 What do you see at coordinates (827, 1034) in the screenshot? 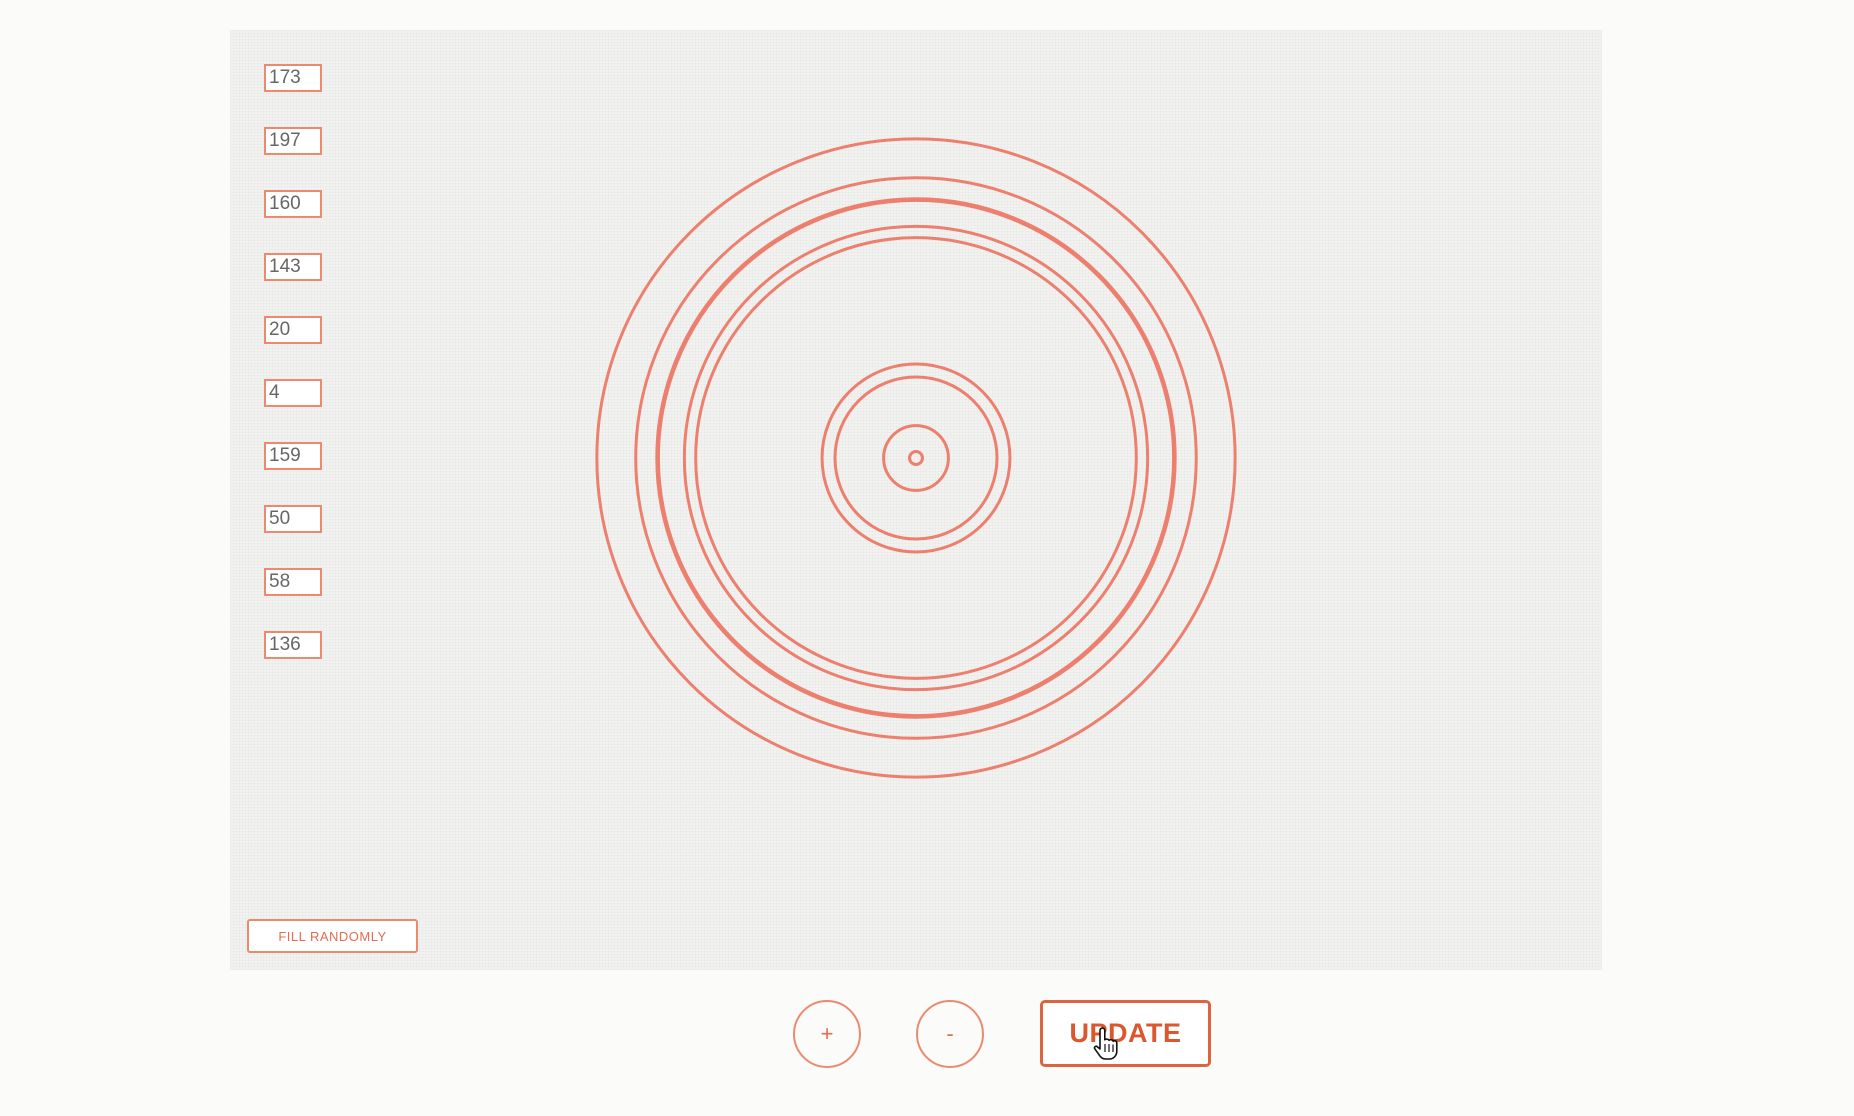
I see `add-ring-button: +` at bounding box center [827, 1034].